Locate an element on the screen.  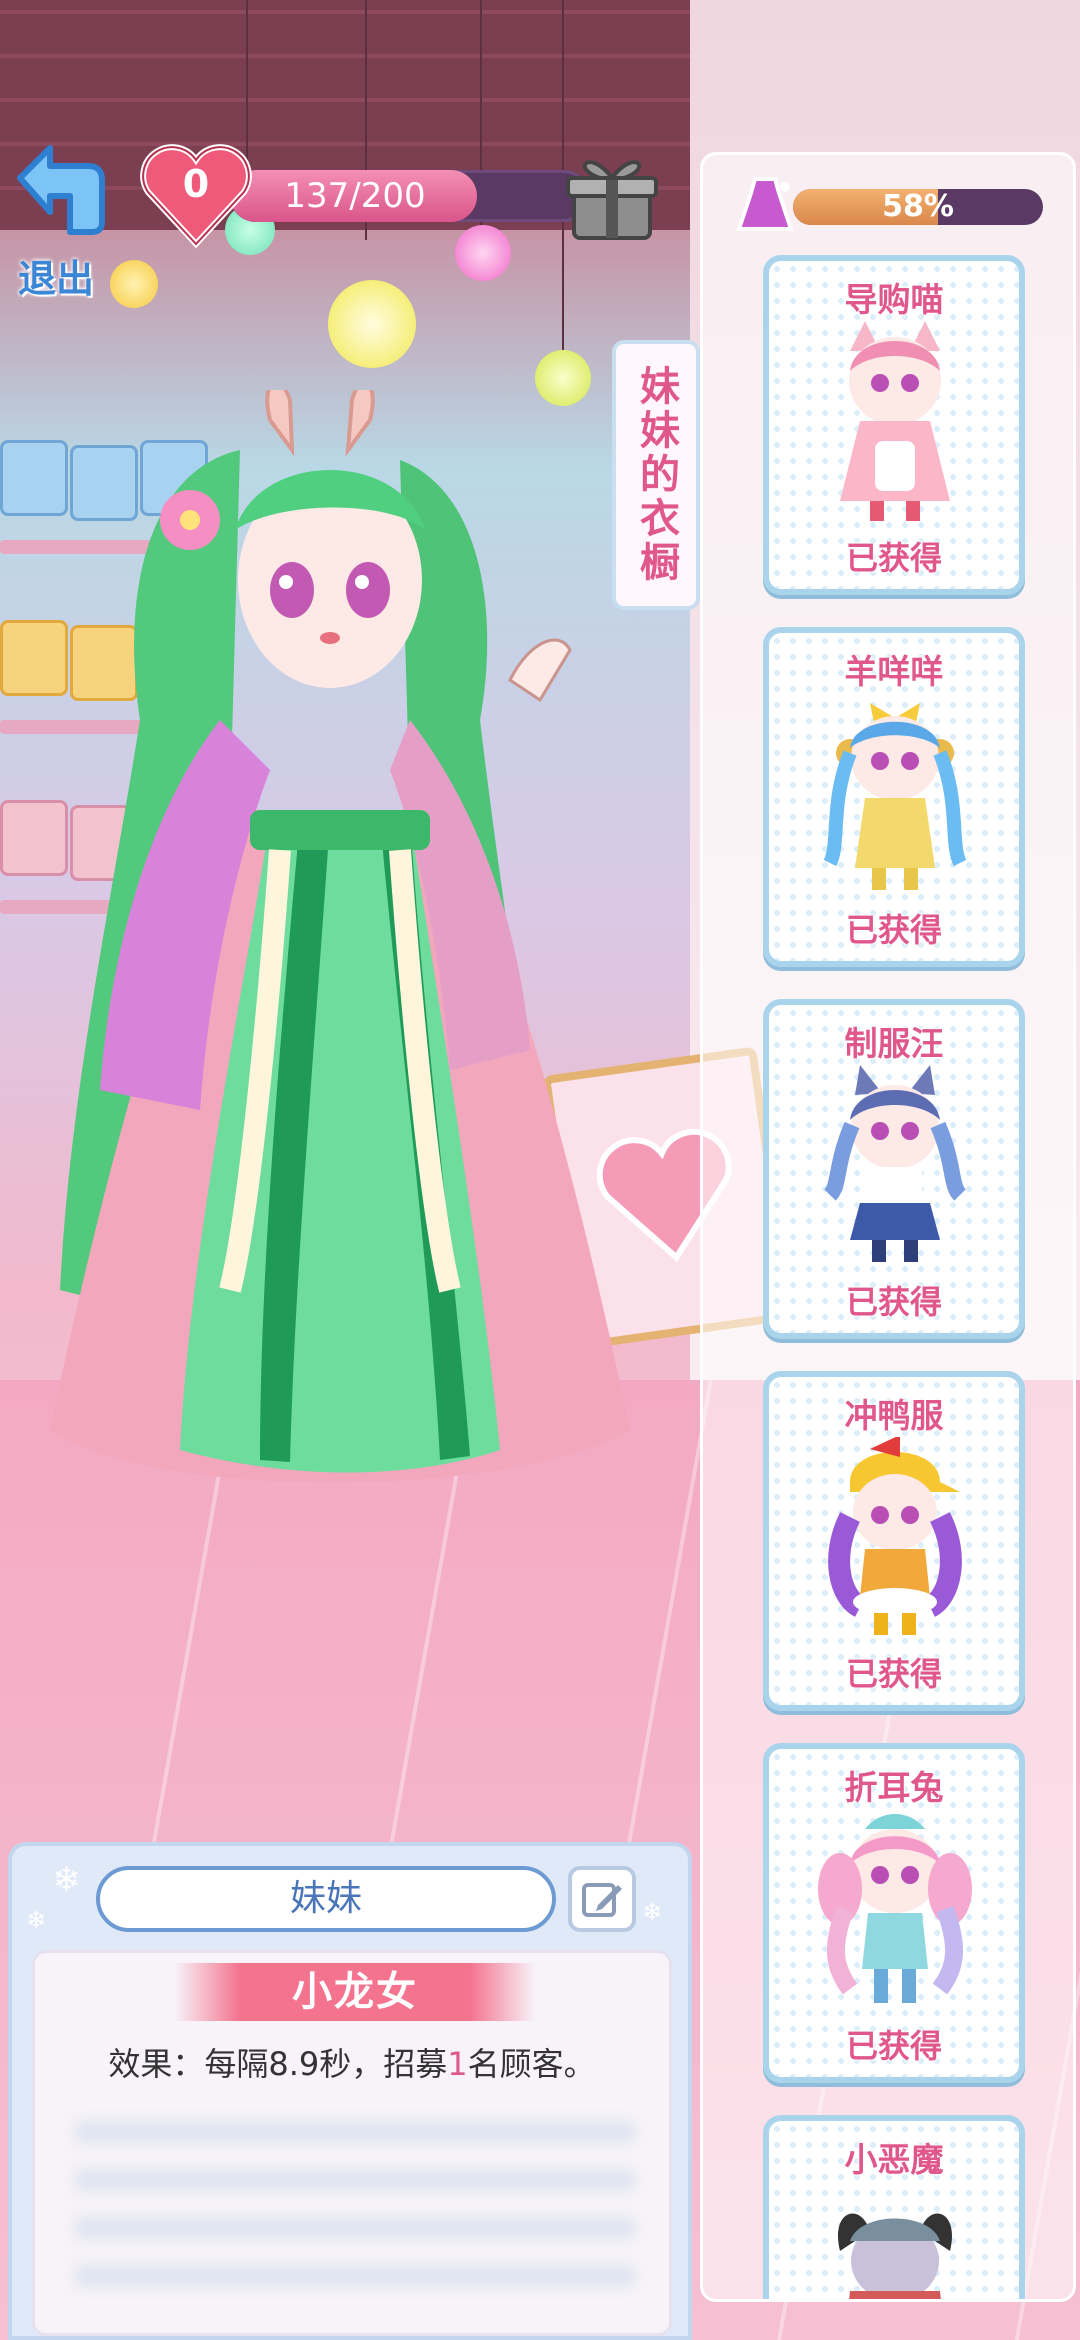
outfit-name: 导购喵 is located at coordinates (894, 299).